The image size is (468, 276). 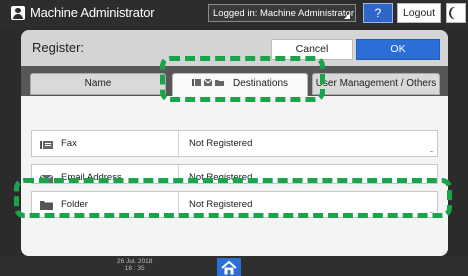 I want to click on fax-label: Fax, so click(x=69, y=143).